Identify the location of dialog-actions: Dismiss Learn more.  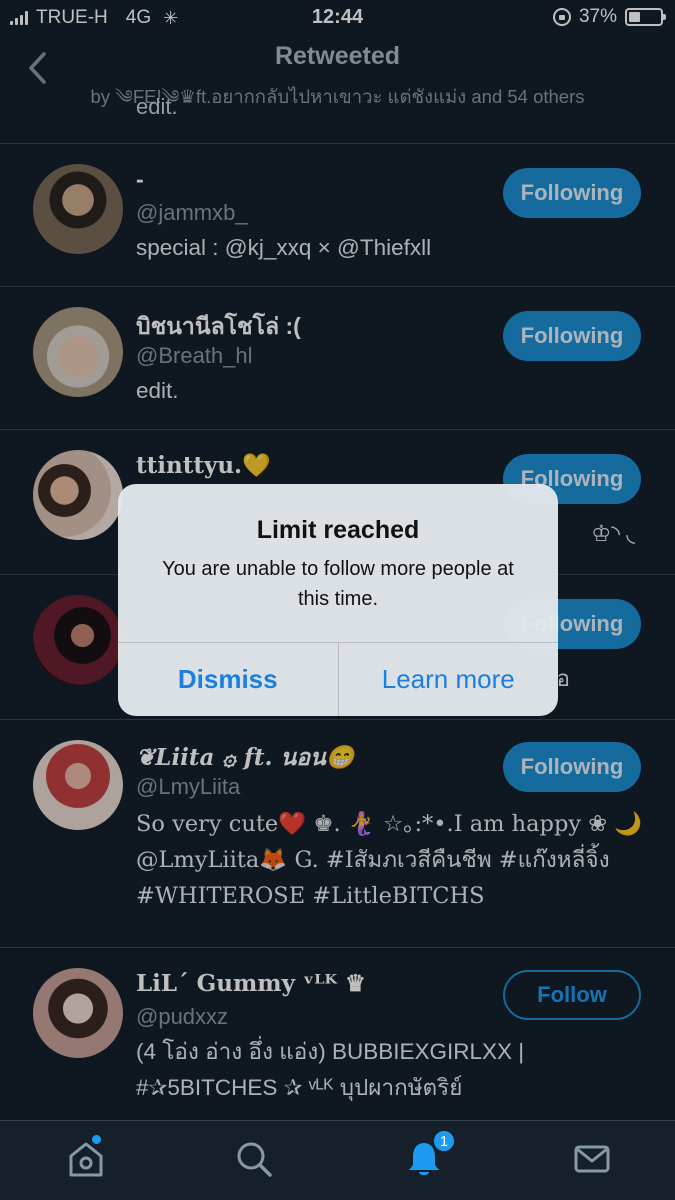
(338, 679).